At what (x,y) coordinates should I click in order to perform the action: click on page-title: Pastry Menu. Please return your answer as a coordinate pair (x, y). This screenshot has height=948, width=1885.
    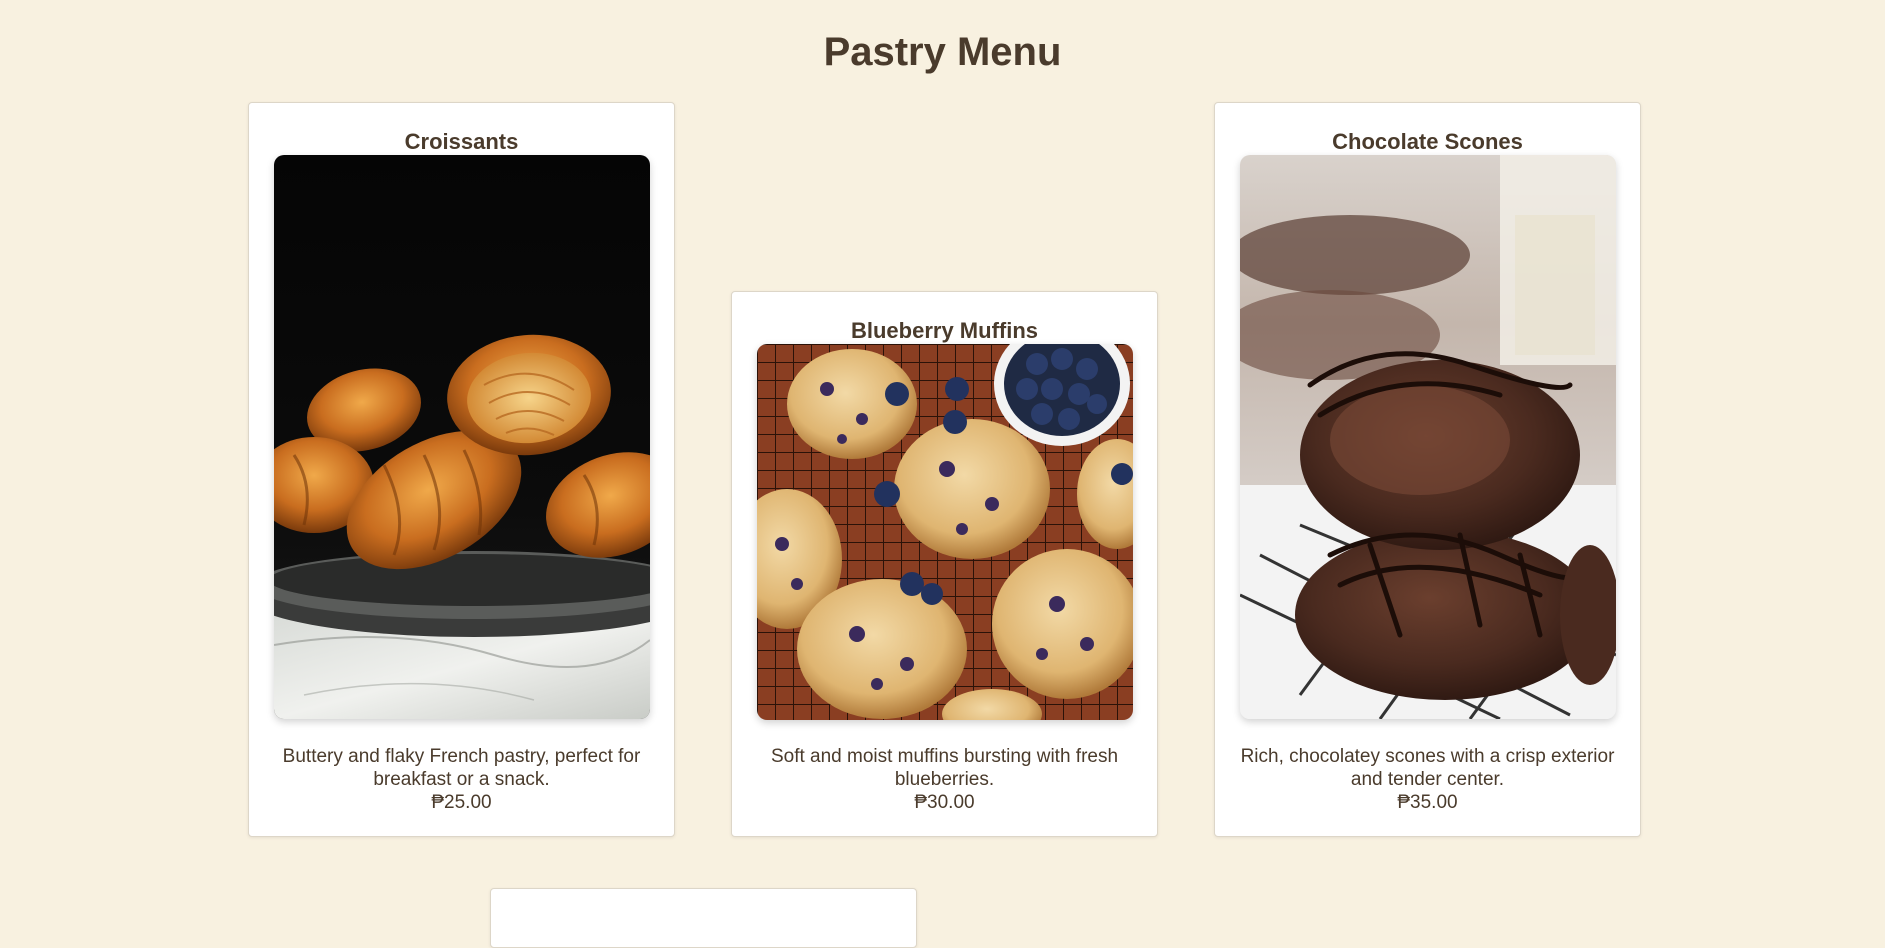
    Looking at the image, I should click on (942, 52).